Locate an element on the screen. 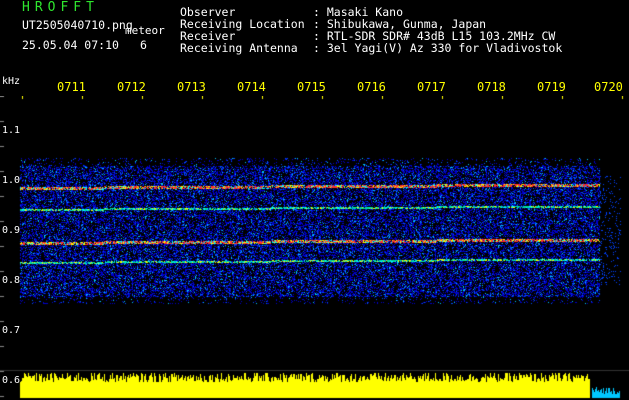 This screenshot has width=629, height=400. y-tick: 1.0 is located at coordinates (11, 180).